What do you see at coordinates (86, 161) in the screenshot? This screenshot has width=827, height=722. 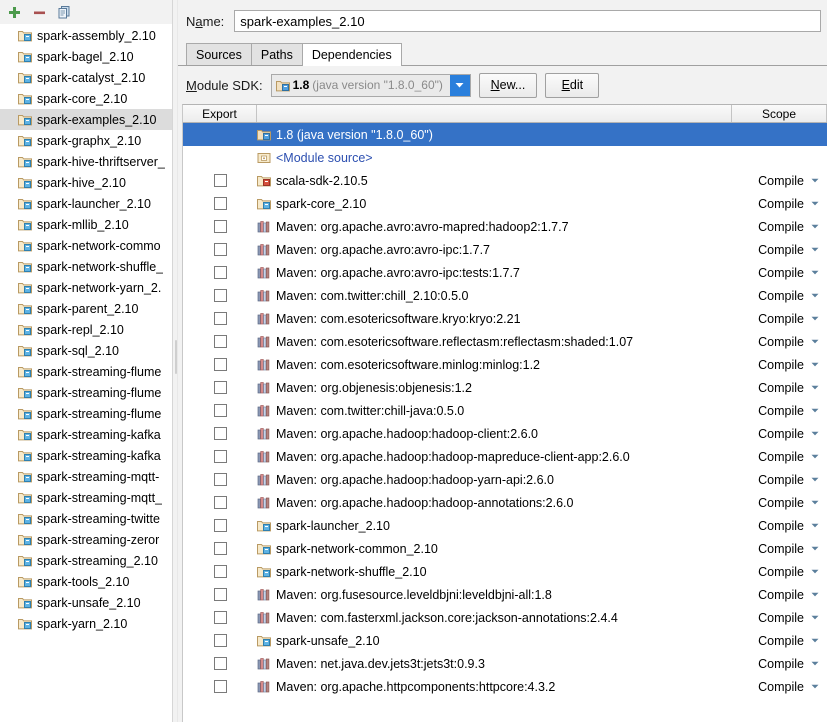 I see `module-list-item: spark-hive-thriftserver_` at bounding box center [86, 161].